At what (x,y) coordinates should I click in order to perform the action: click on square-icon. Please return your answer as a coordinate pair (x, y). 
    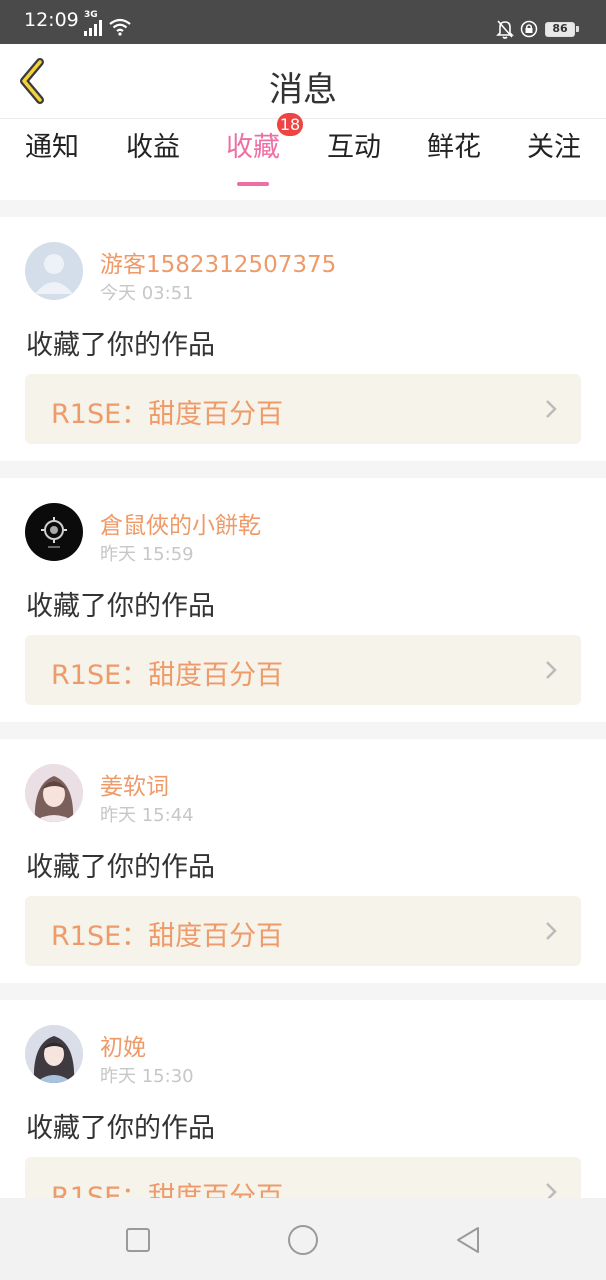
    Looking at the image, I should click on (138, 1240).